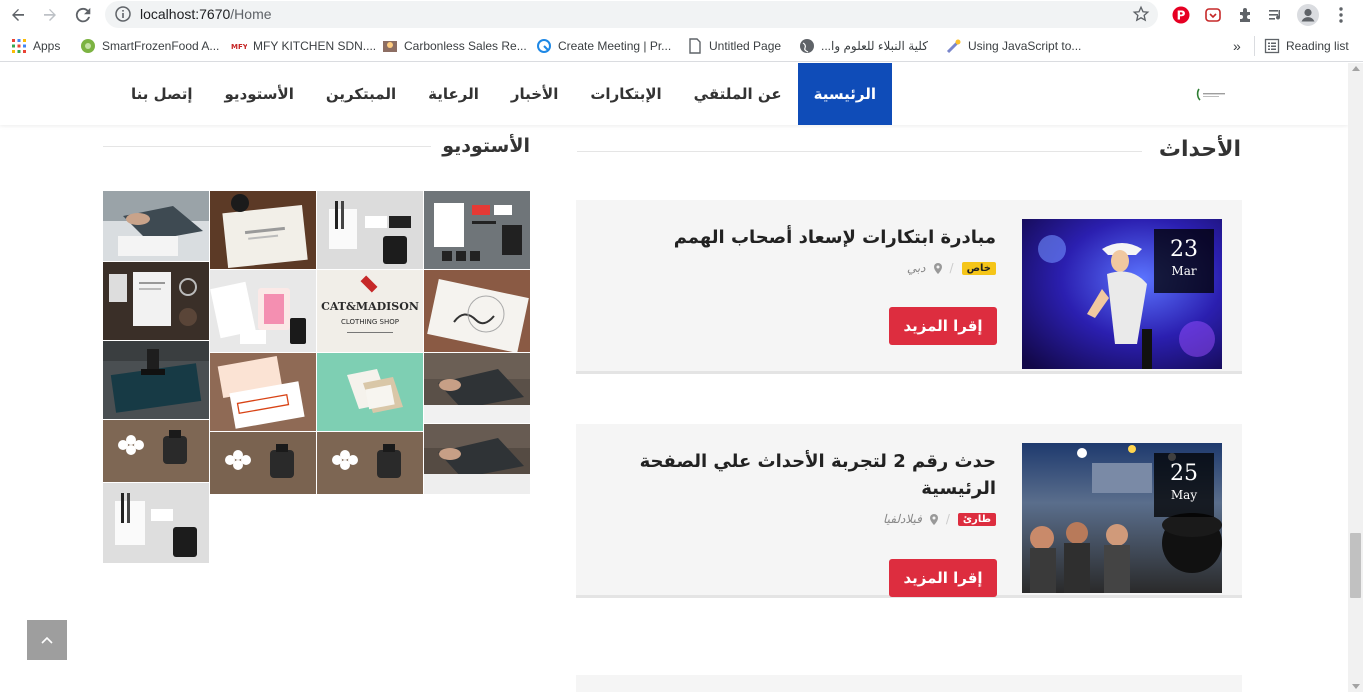 The image size is (1363, 692). I want to click on event-title: مبادرة ابتكارات لإسعاد أصحاب الهمم, so click(806, 237).